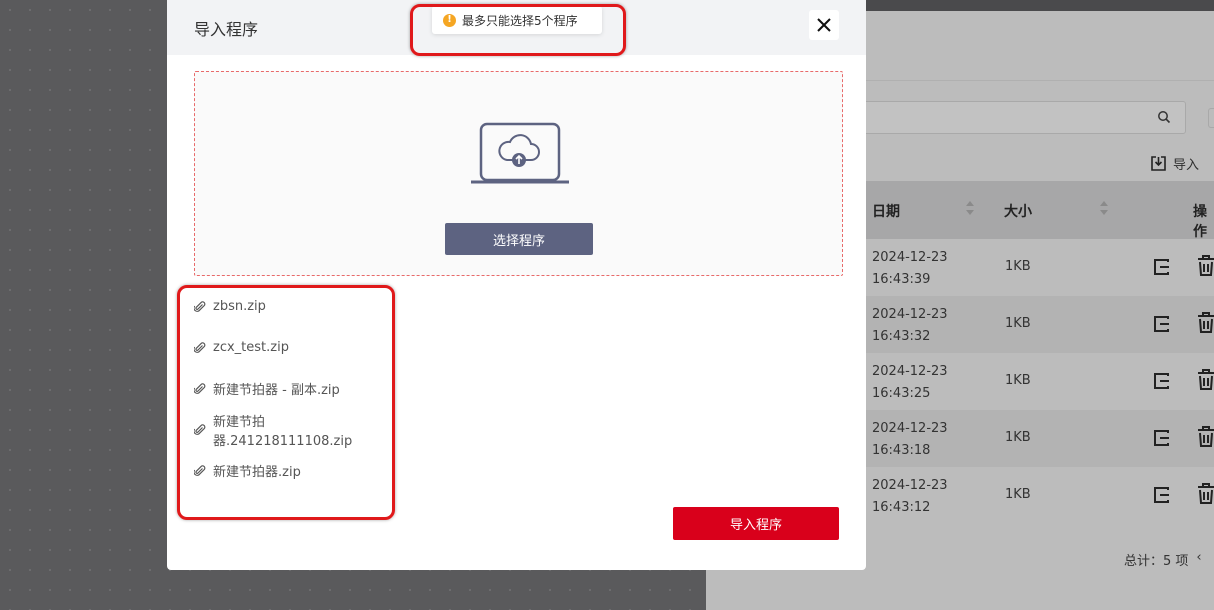 This screenshot has width=1214, height=610. I want to click on table-row: 2024-12-23 16:43:18 1KB, so click(1040, 438).